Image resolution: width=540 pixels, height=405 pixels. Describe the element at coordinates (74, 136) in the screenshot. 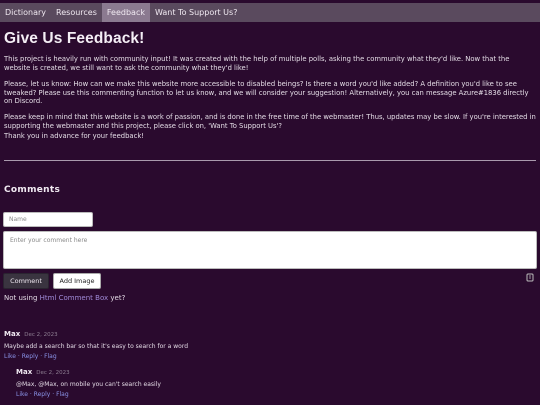

I see `thanks-paragraph: Thank you in advance for your feedback!` at that location.